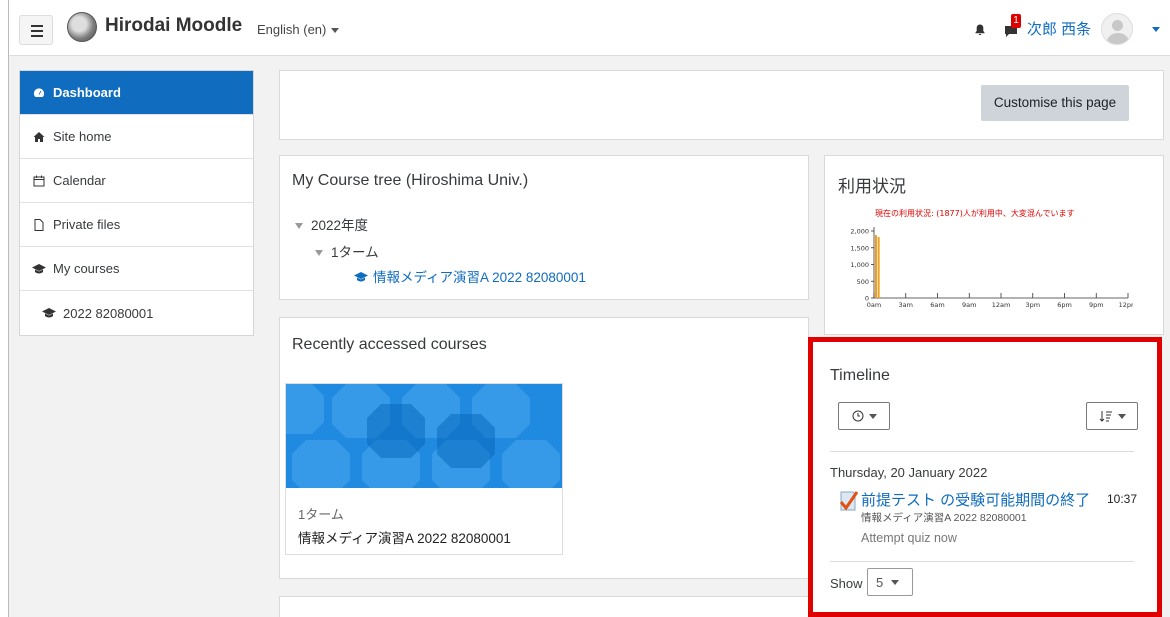 This screenshot has width=1170, height=617. What do you see at coordinates (909, 538) in the screenshot?
I see `attempt-quiz-link: Attempt quiz now` at bounding box center [909, 538].